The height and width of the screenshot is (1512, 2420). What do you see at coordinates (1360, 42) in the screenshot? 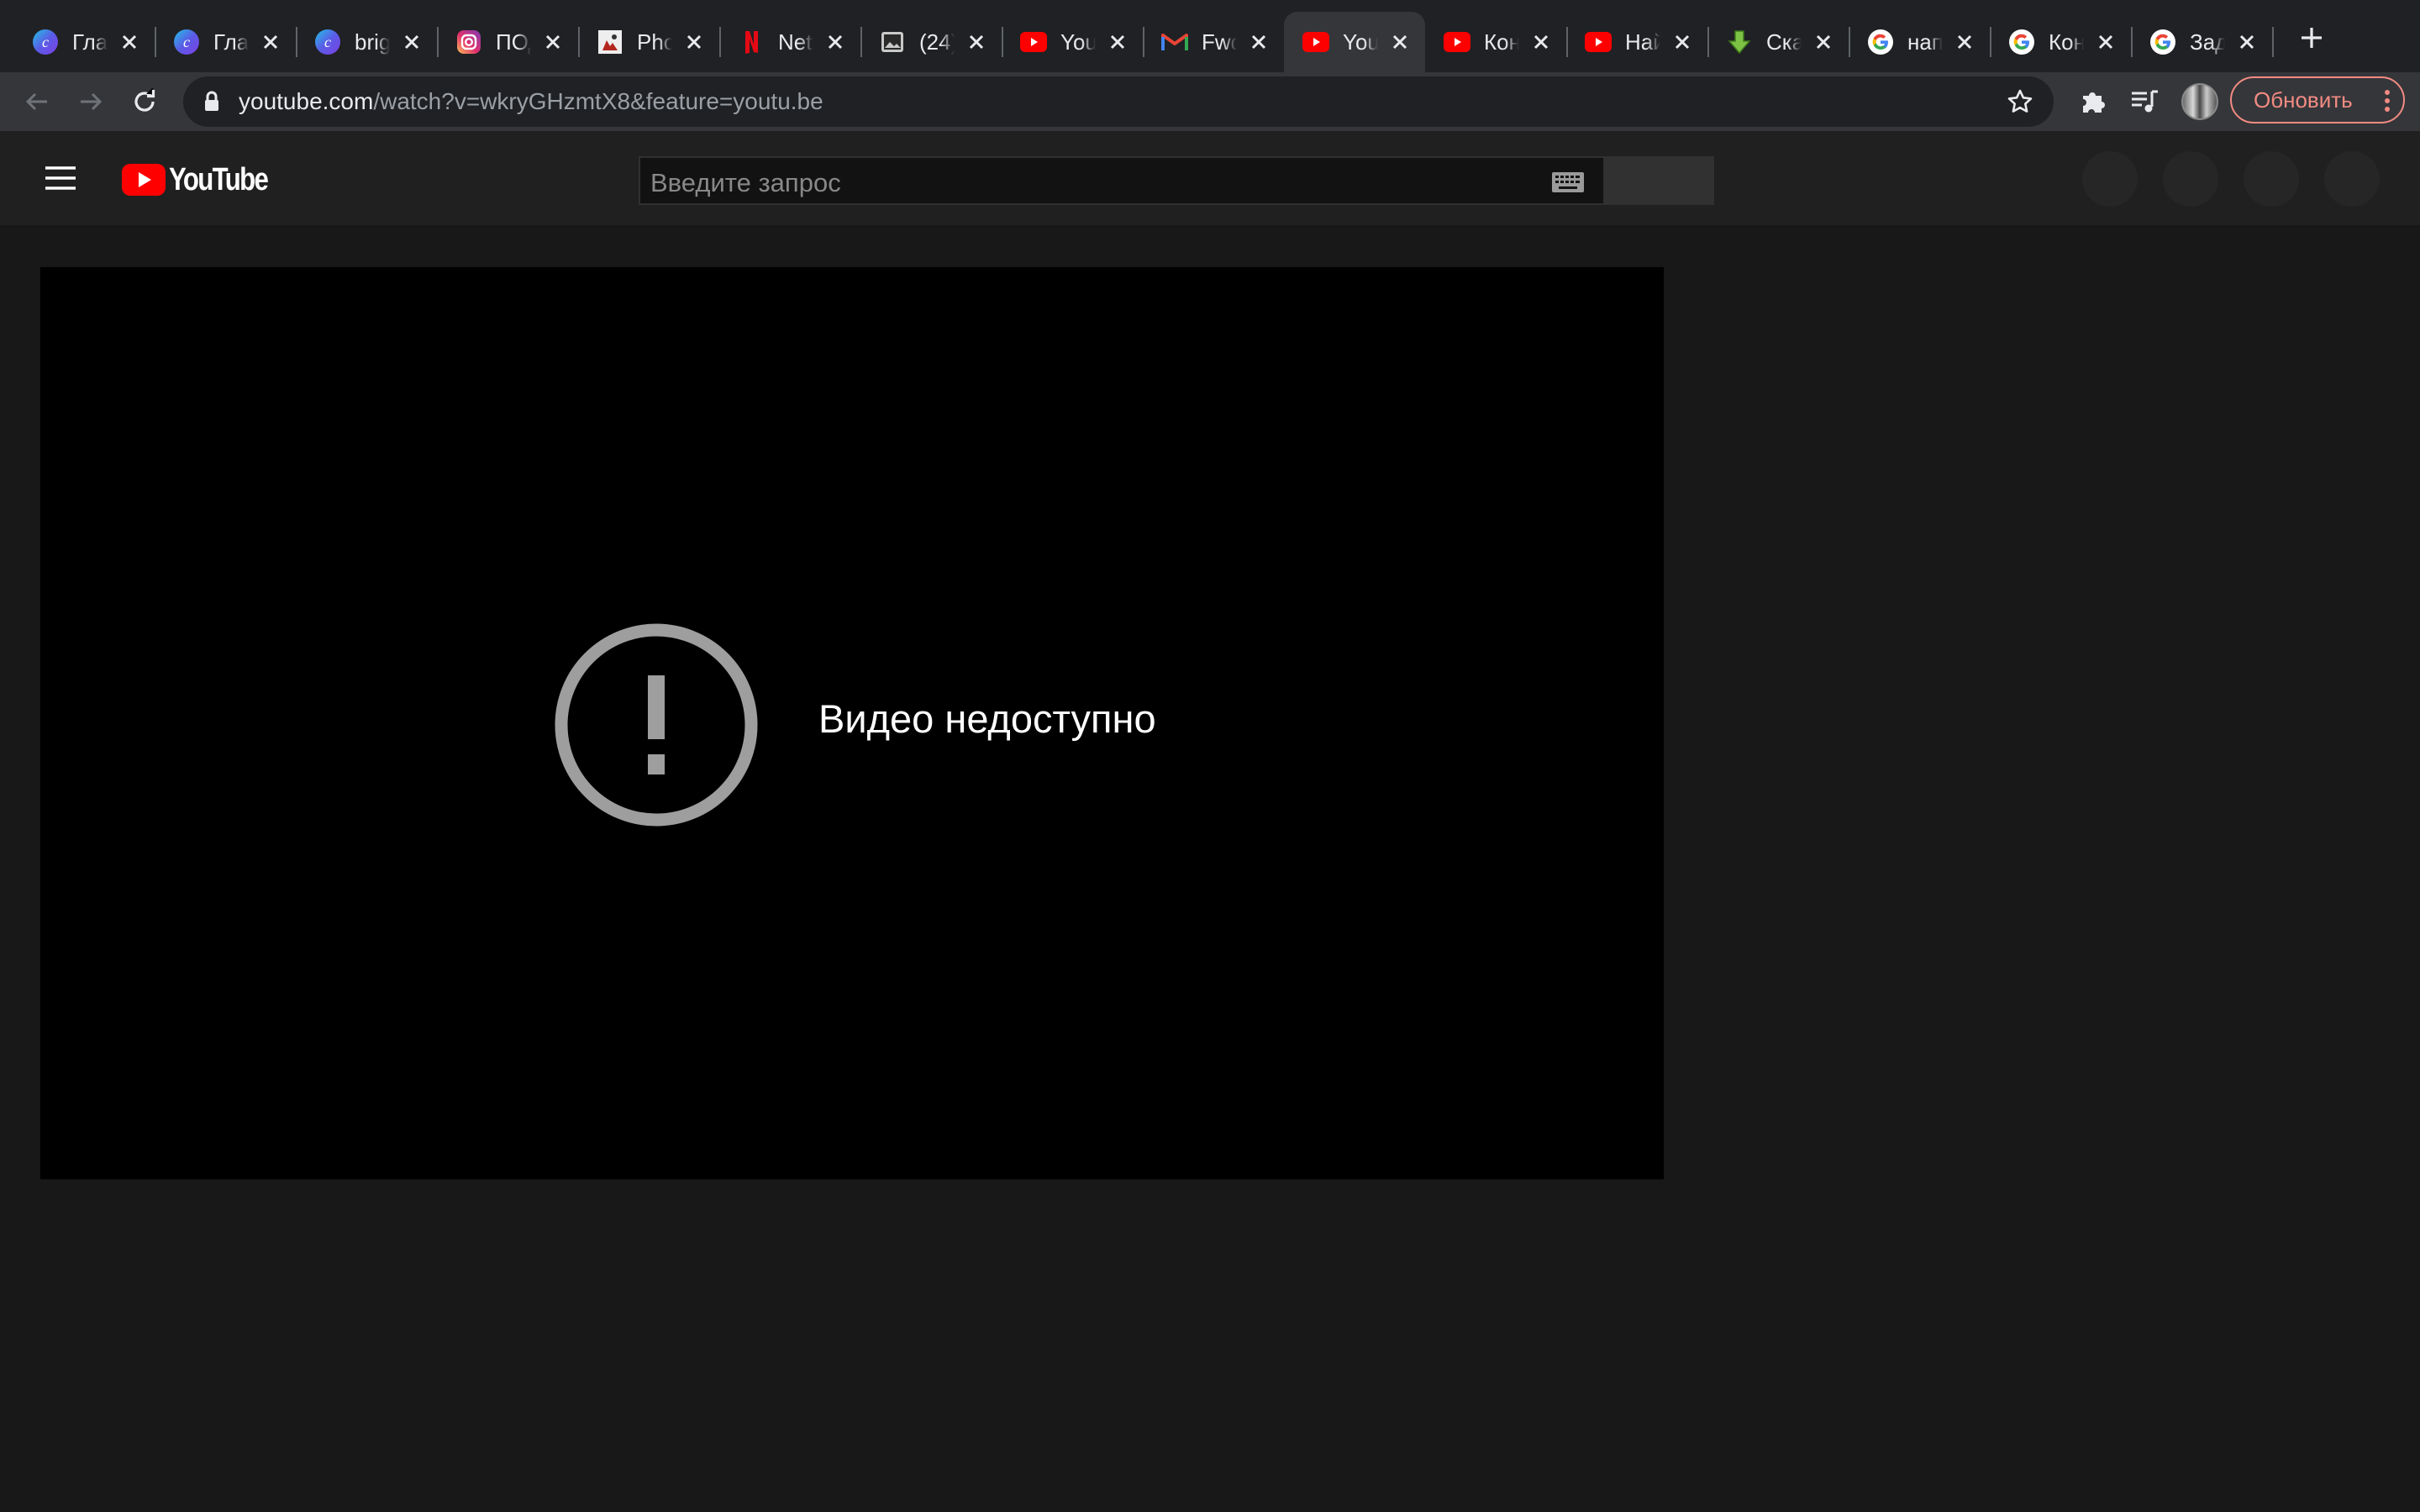
I see `tab-title: YouTube` at bounding box center [1360, 42].